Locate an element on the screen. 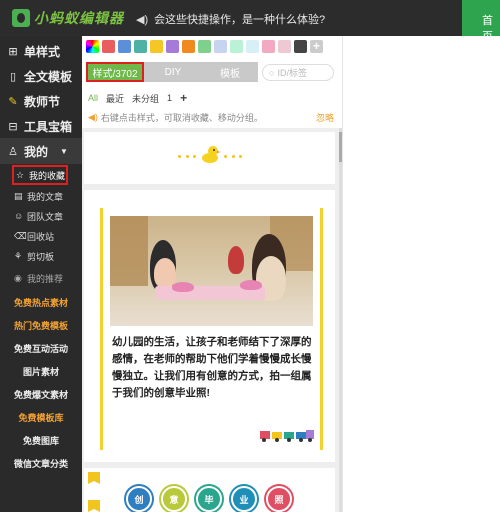 Image resolution: width=500 pixels, height=512 pixels. add-color-icon: + is located at coordinates (316, 46).